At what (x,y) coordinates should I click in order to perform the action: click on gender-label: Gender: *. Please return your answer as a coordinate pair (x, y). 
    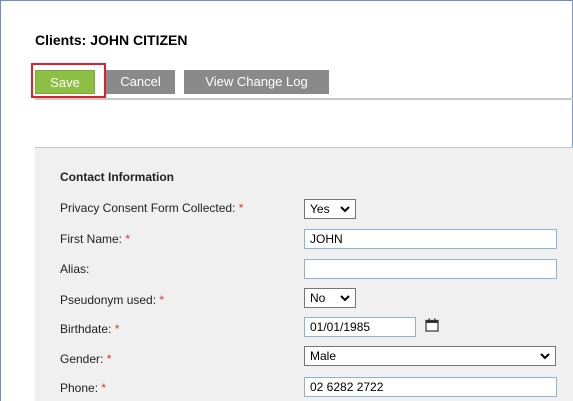
    Looking at the image, I should click on (85, 359).